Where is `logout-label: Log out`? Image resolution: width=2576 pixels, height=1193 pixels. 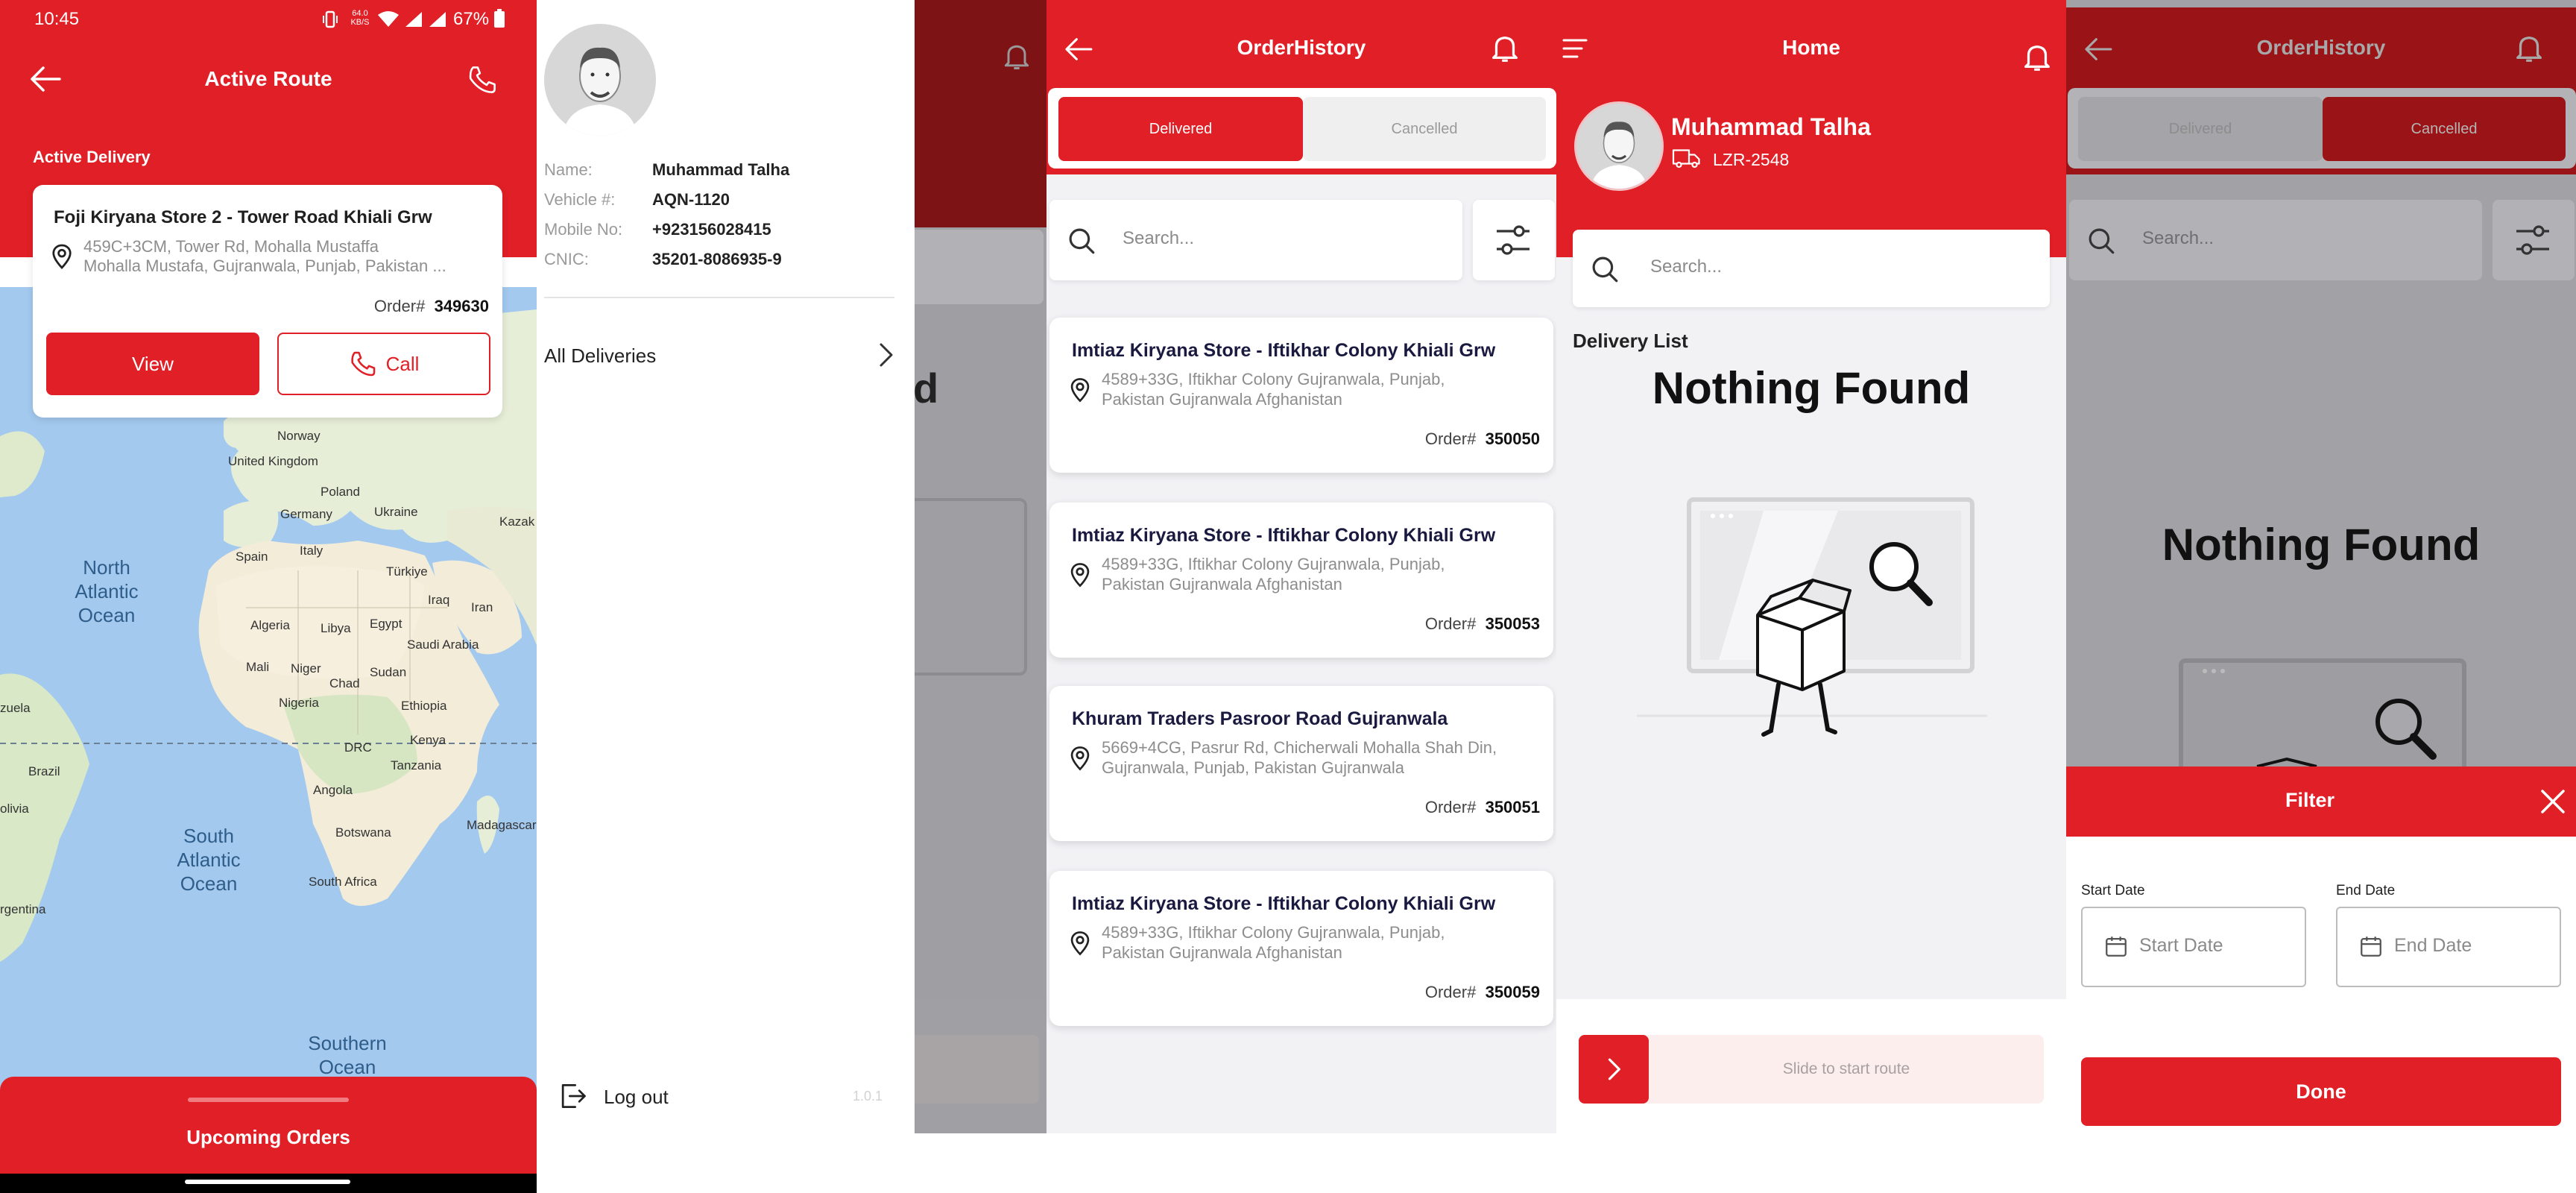
logout-label: Log out is located at coordinates (636, 1097).